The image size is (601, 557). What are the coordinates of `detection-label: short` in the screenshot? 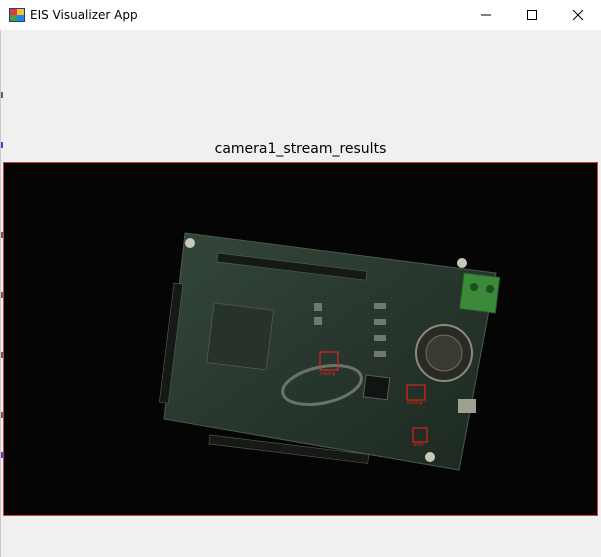 It's located at (418, 444).